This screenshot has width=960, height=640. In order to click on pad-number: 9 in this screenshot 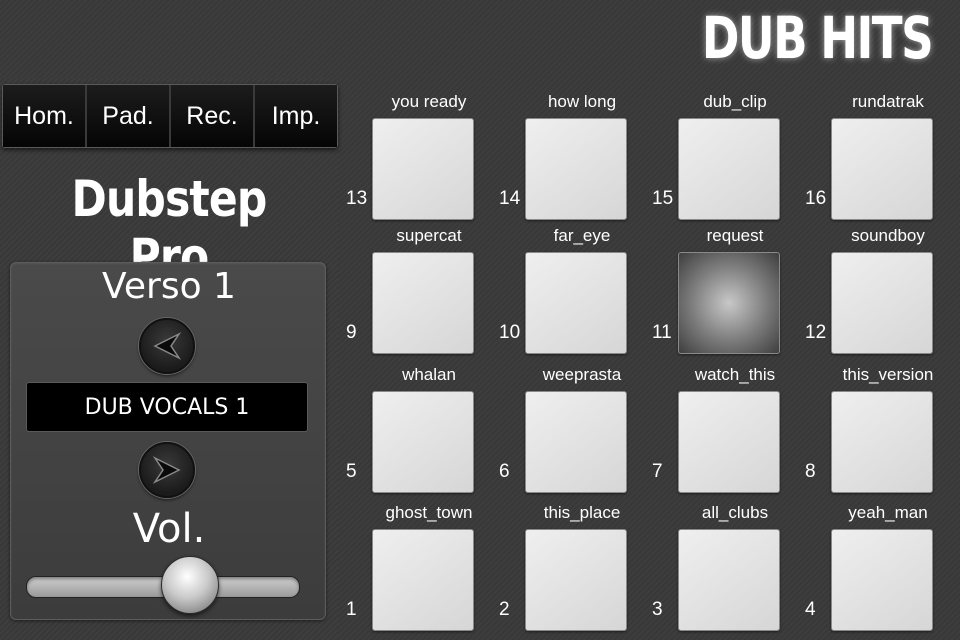, I will do `click(351, 332)`.